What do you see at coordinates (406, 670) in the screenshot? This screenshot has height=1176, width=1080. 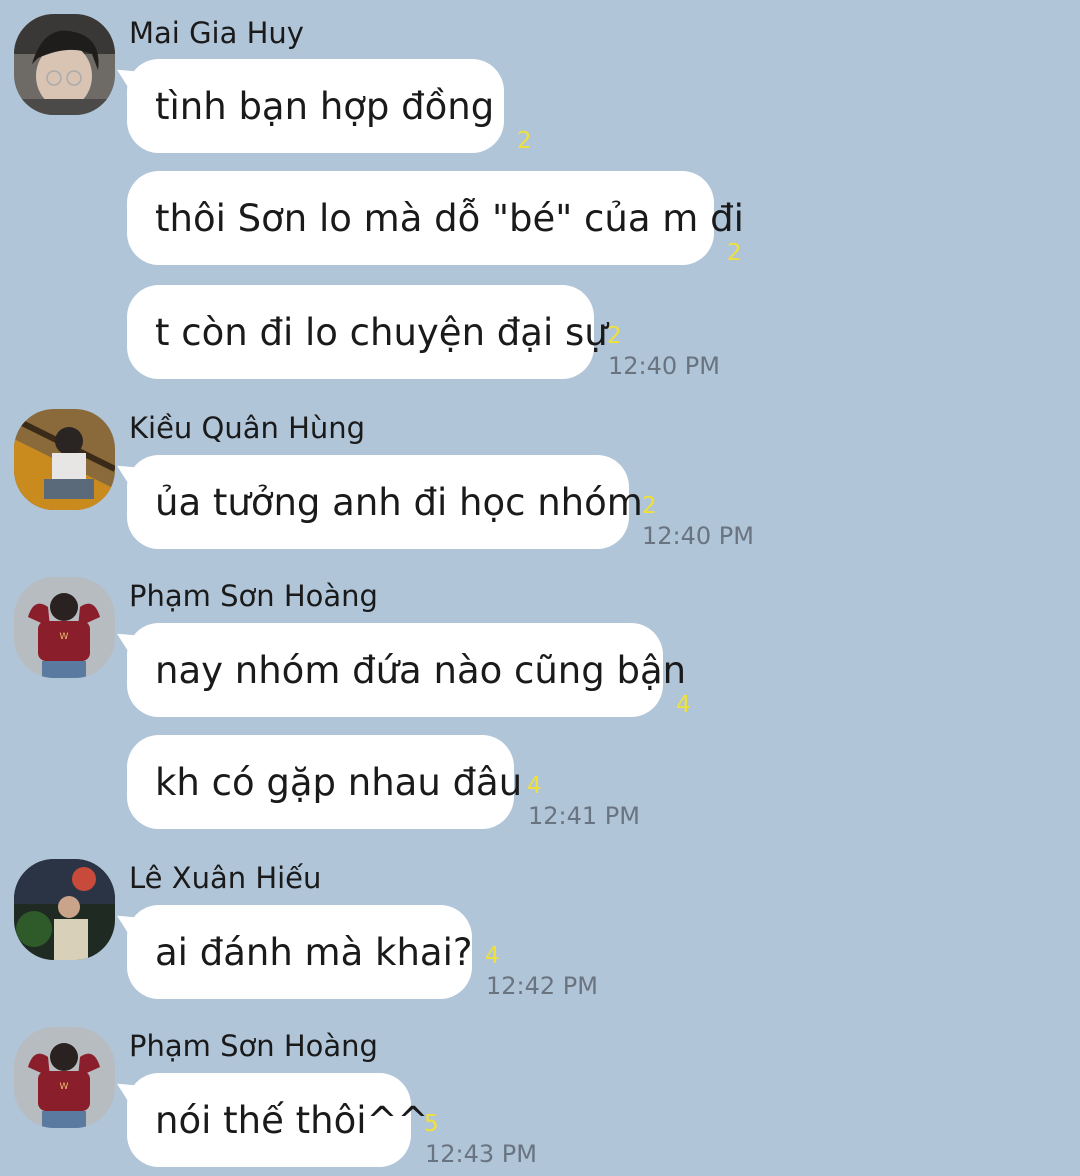 I see `message-bubble: nay nhóm đứa nào cũng bận` at bounding box center [406, 670].